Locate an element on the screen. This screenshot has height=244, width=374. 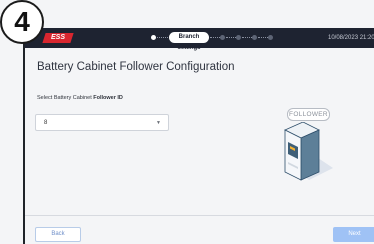
back-button: Back is located at coordinates (58, 234).